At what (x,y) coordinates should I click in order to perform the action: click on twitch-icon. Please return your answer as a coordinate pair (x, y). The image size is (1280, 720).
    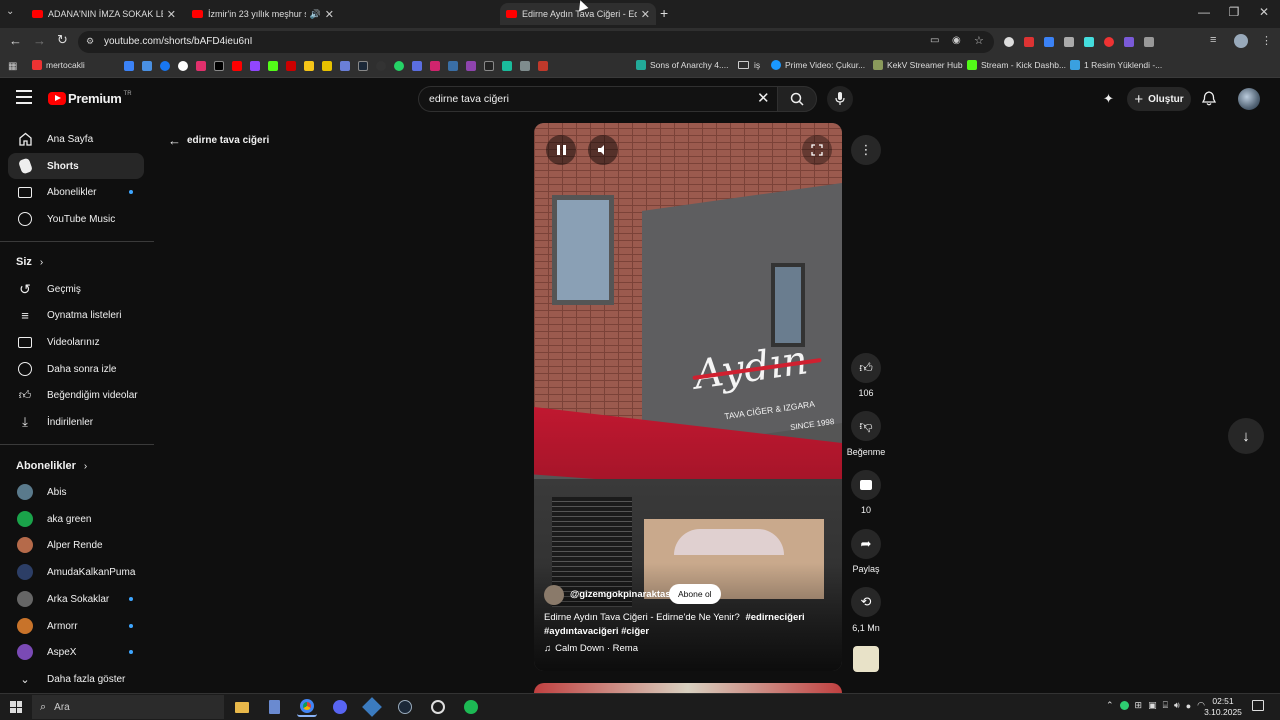
    Looking at the image, I should click on (255, 66).